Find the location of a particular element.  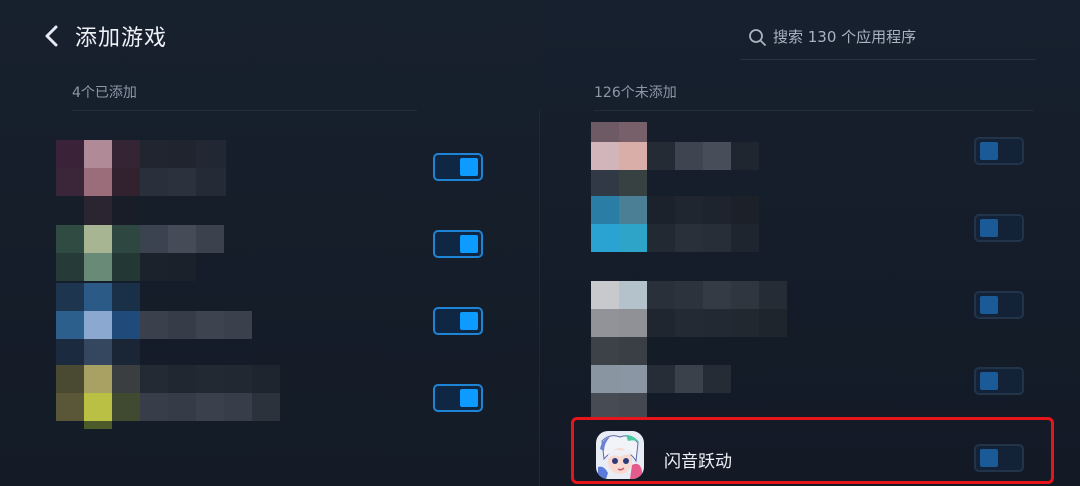

search-input: 搜索 130 个应用程序 is located at coordinates (888, 40).